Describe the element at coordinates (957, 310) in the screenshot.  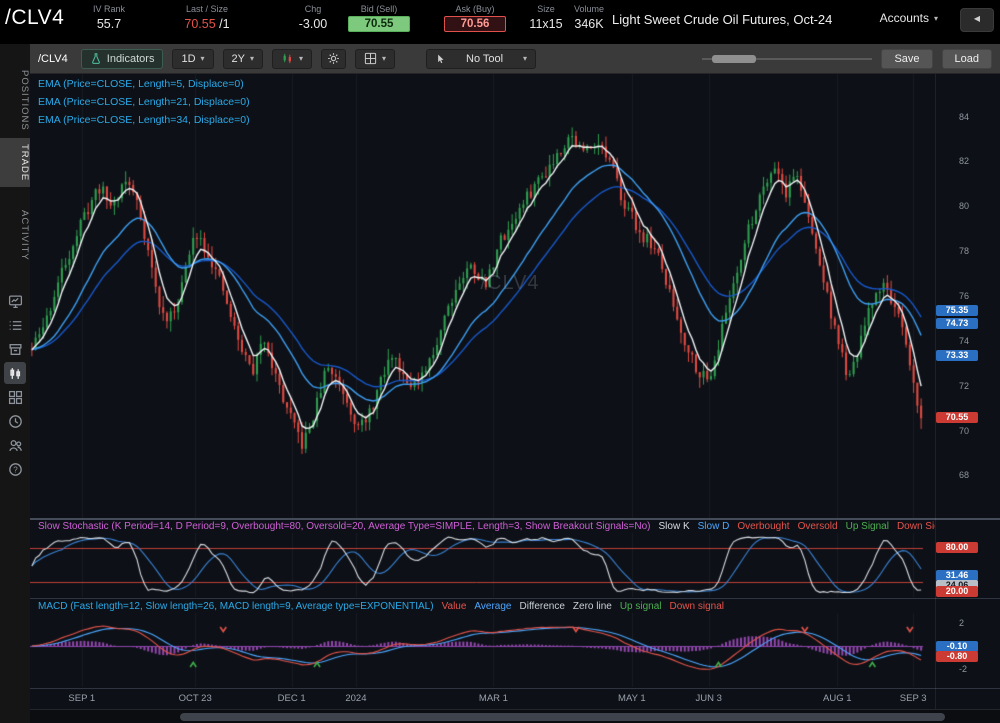
I see `axis-badge: 75.35` at that location.